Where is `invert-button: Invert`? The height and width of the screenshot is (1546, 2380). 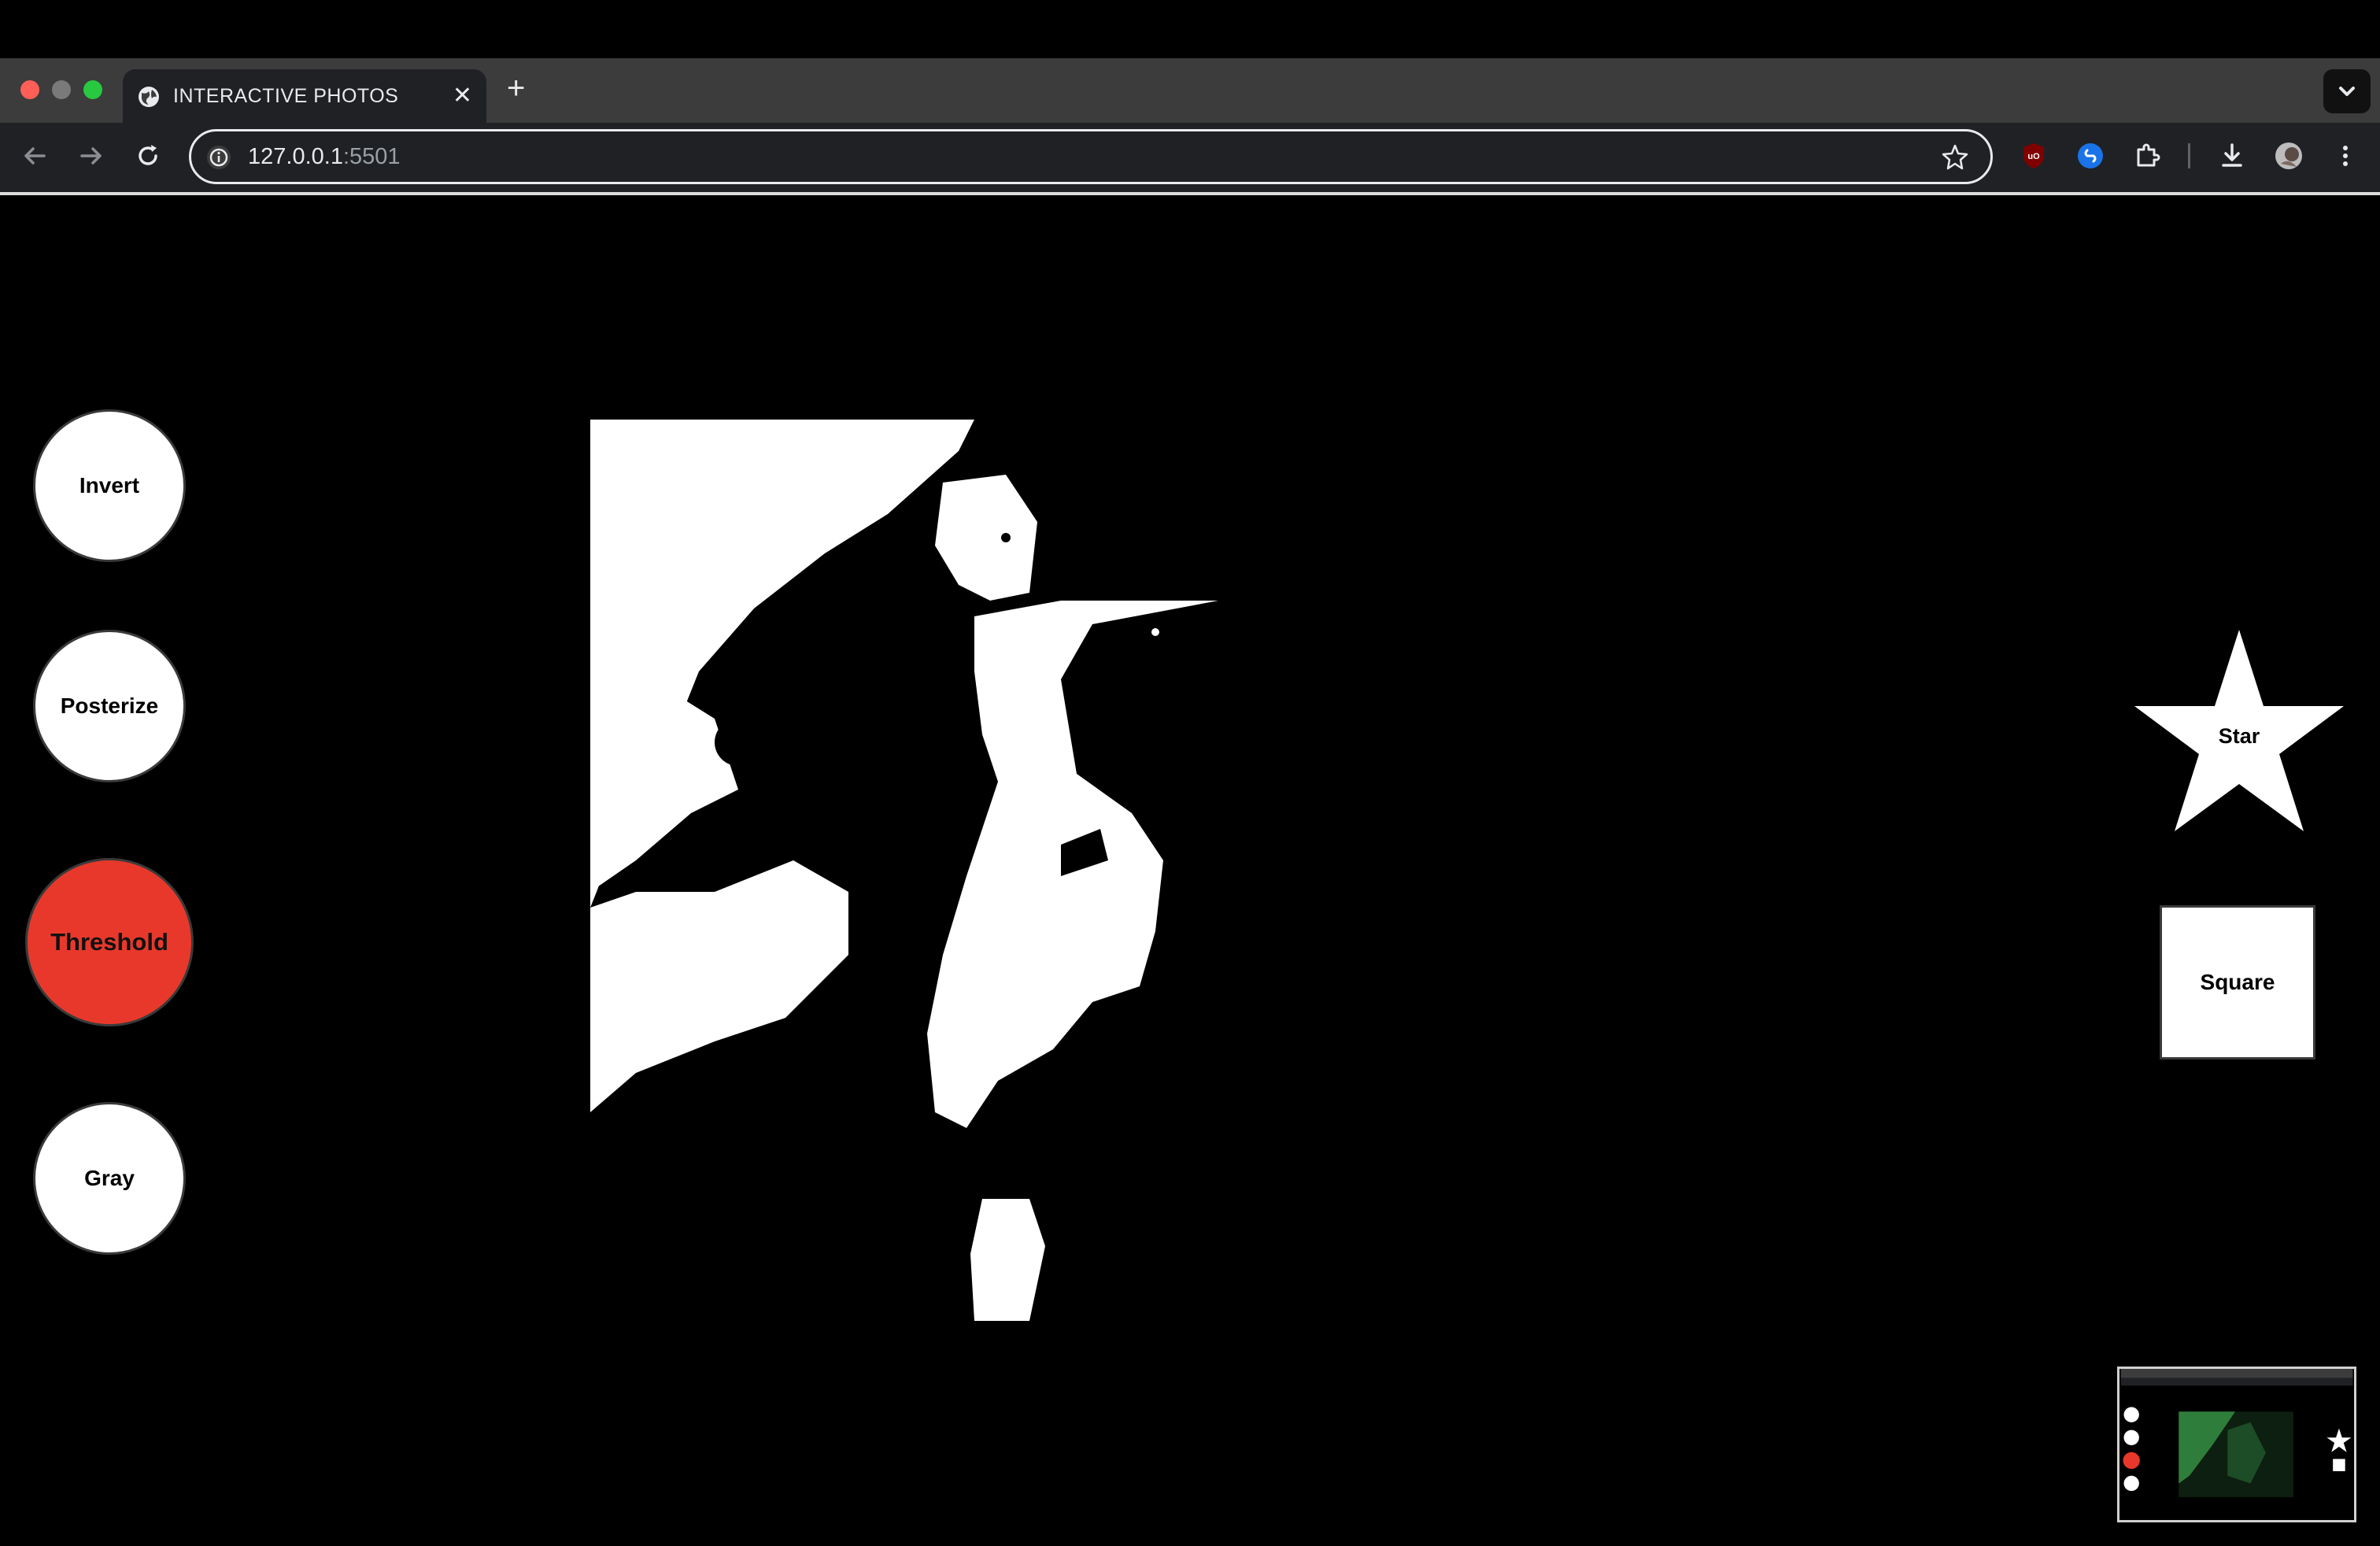 invert-button: Invert is located at coordinates (109, 485).